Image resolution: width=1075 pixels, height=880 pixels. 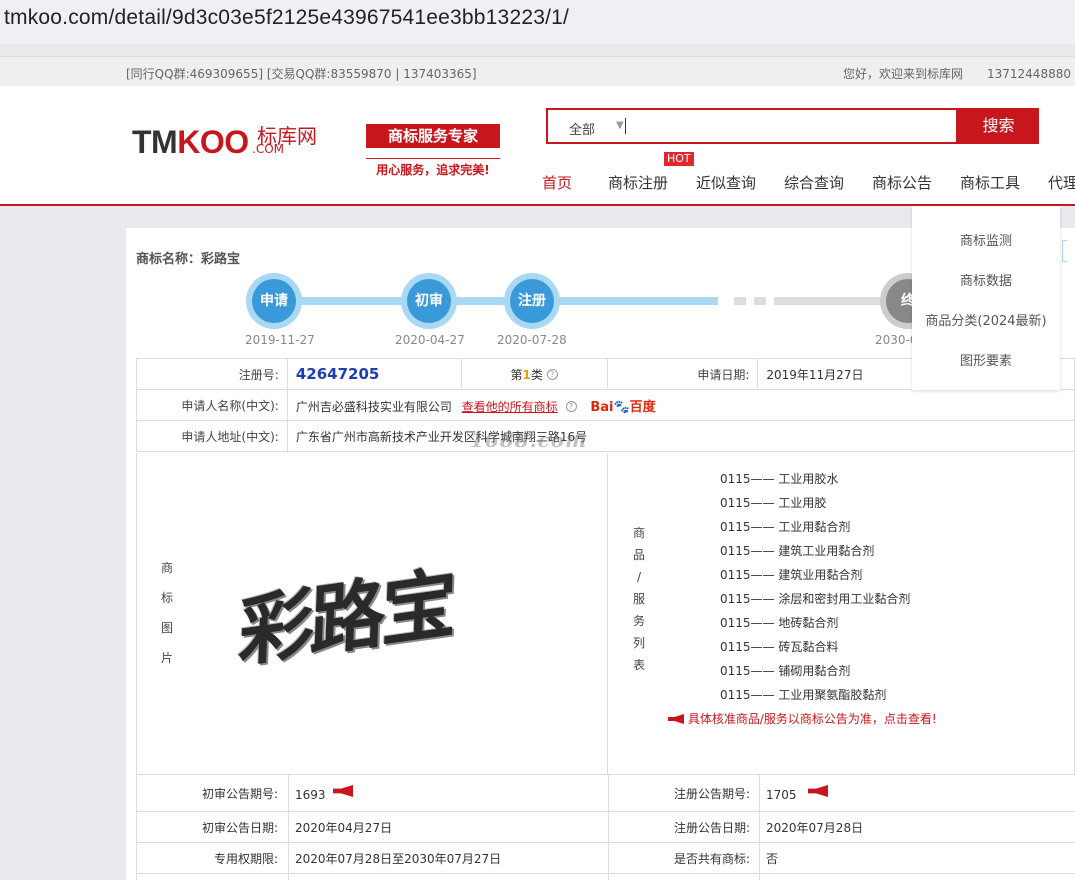 I want to click on goods-item: 0115—— 铺砌用黏合剂, so click(x=785, y=670).